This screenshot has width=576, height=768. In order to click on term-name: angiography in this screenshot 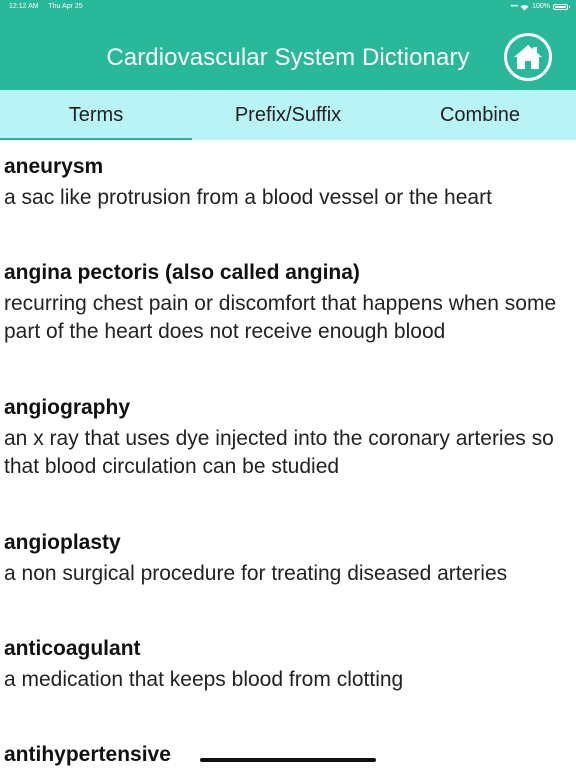, I will do `click(67, 407)`.